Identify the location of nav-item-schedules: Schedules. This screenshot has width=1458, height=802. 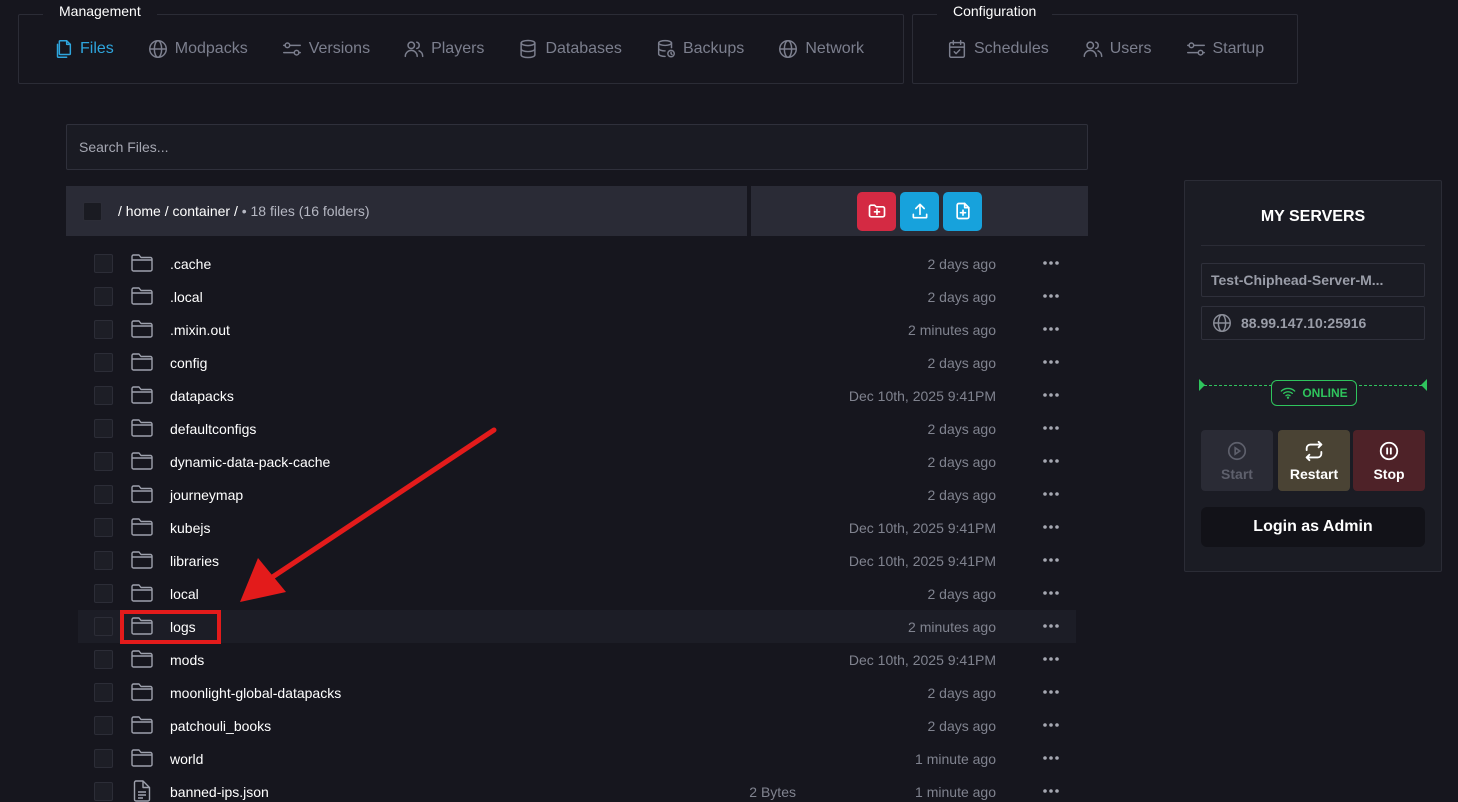
(997, 49).